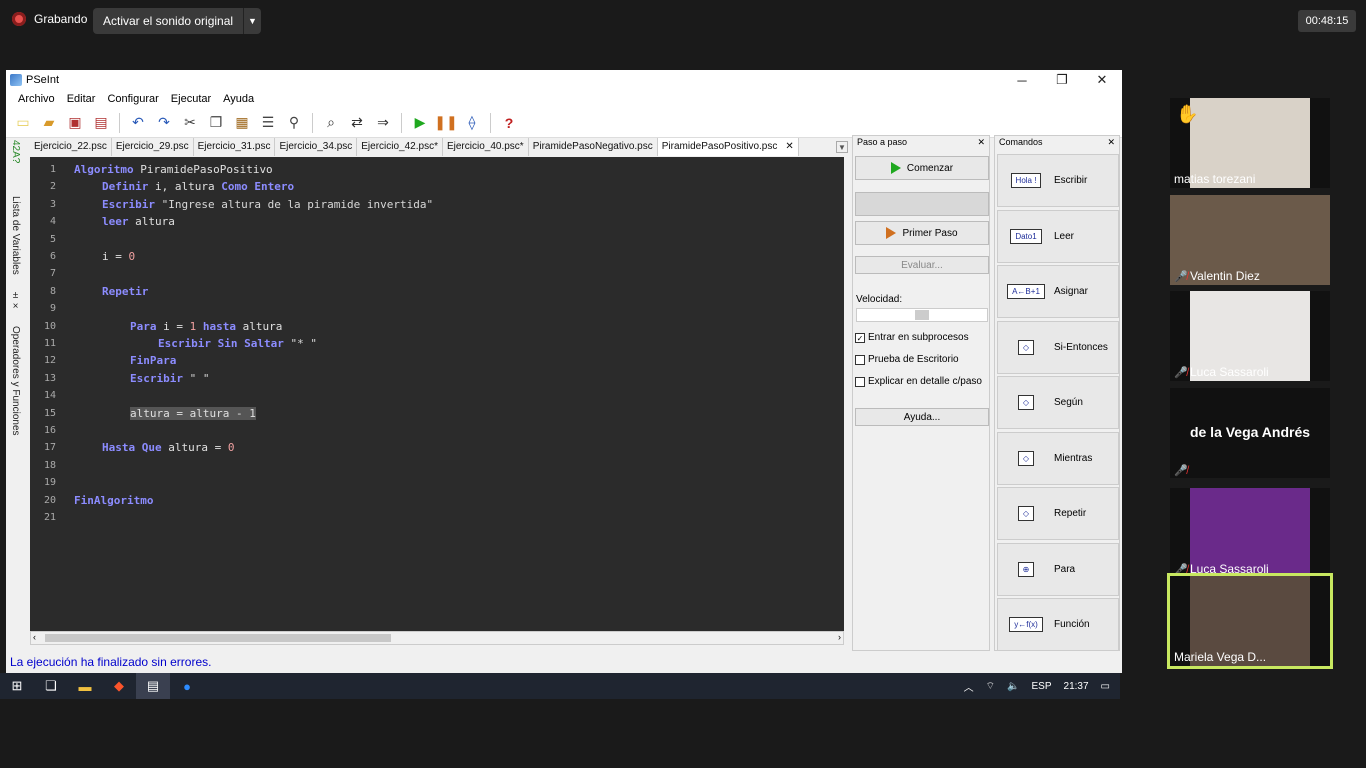  What do you see at coordinates (437, 517) in the screenshot?
I see `code-line: 21` at bounding box center [437, 517].